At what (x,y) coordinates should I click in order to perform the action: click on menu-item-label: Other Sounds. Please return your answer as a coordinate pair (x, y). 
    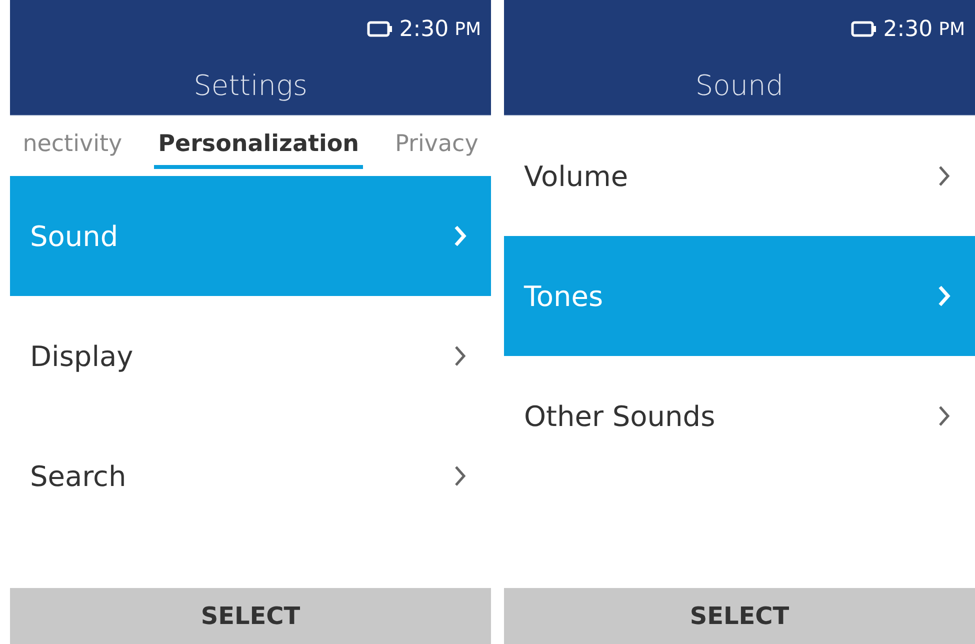
    Looking at the image, I should click on (620, 416).